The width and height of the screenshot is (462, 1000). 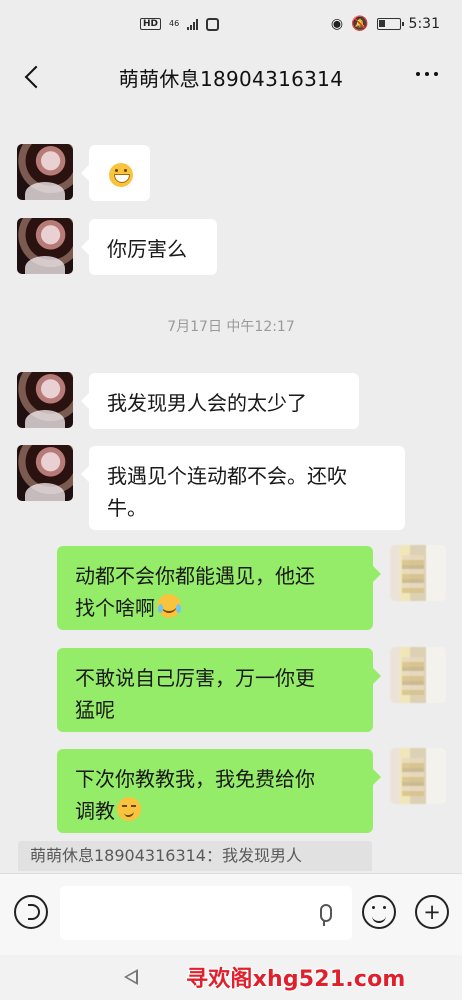 What do you see at coordinates (214, 811) in the screenshot?
I see `message-text-line-2: 调教` at bounding box center [214, 811].